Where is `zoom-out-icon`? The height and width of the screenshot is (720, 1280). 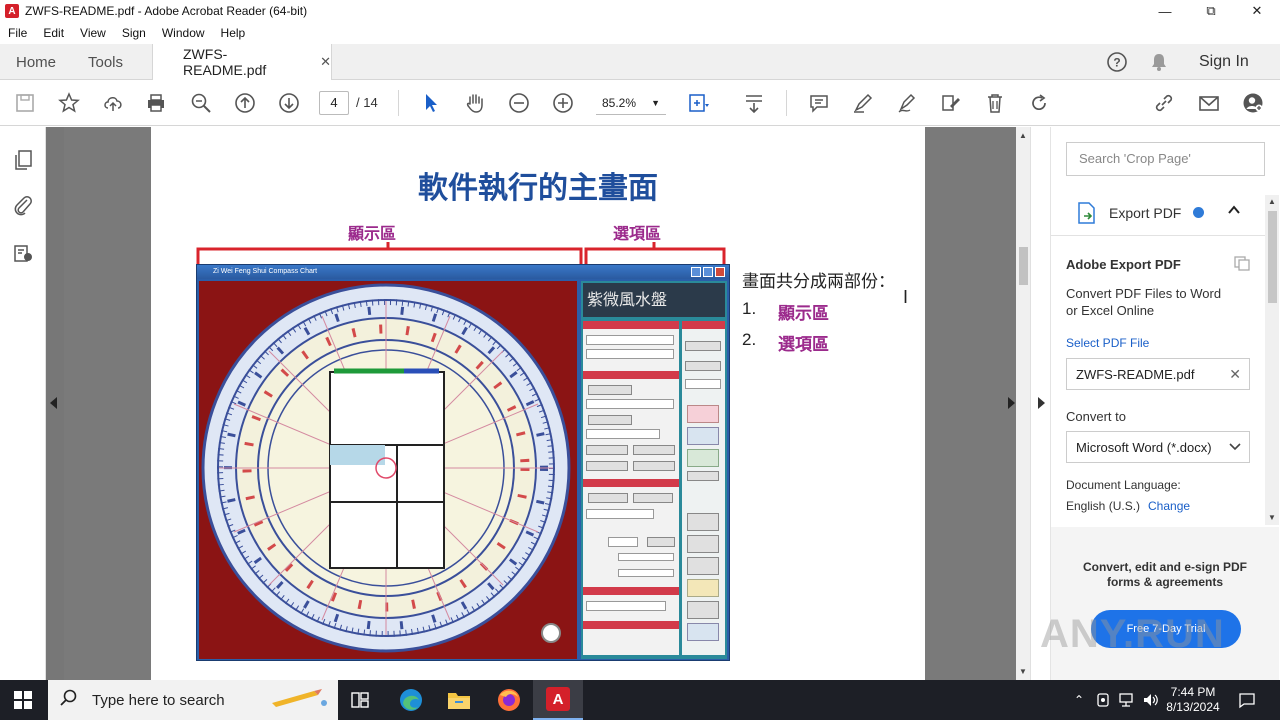 zoom-out-icon is located at coordinates (519, 103).